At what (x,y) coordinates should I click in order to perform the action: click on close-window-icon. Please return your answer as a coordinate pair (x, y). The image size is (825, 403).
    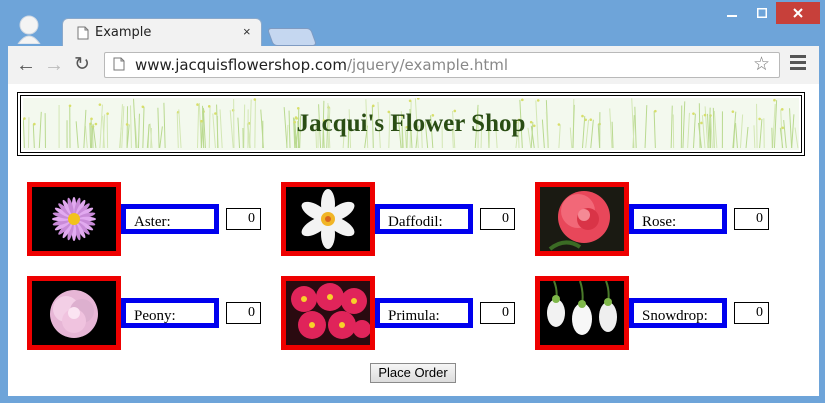
    Looking at the image, I should click on (798, 13).